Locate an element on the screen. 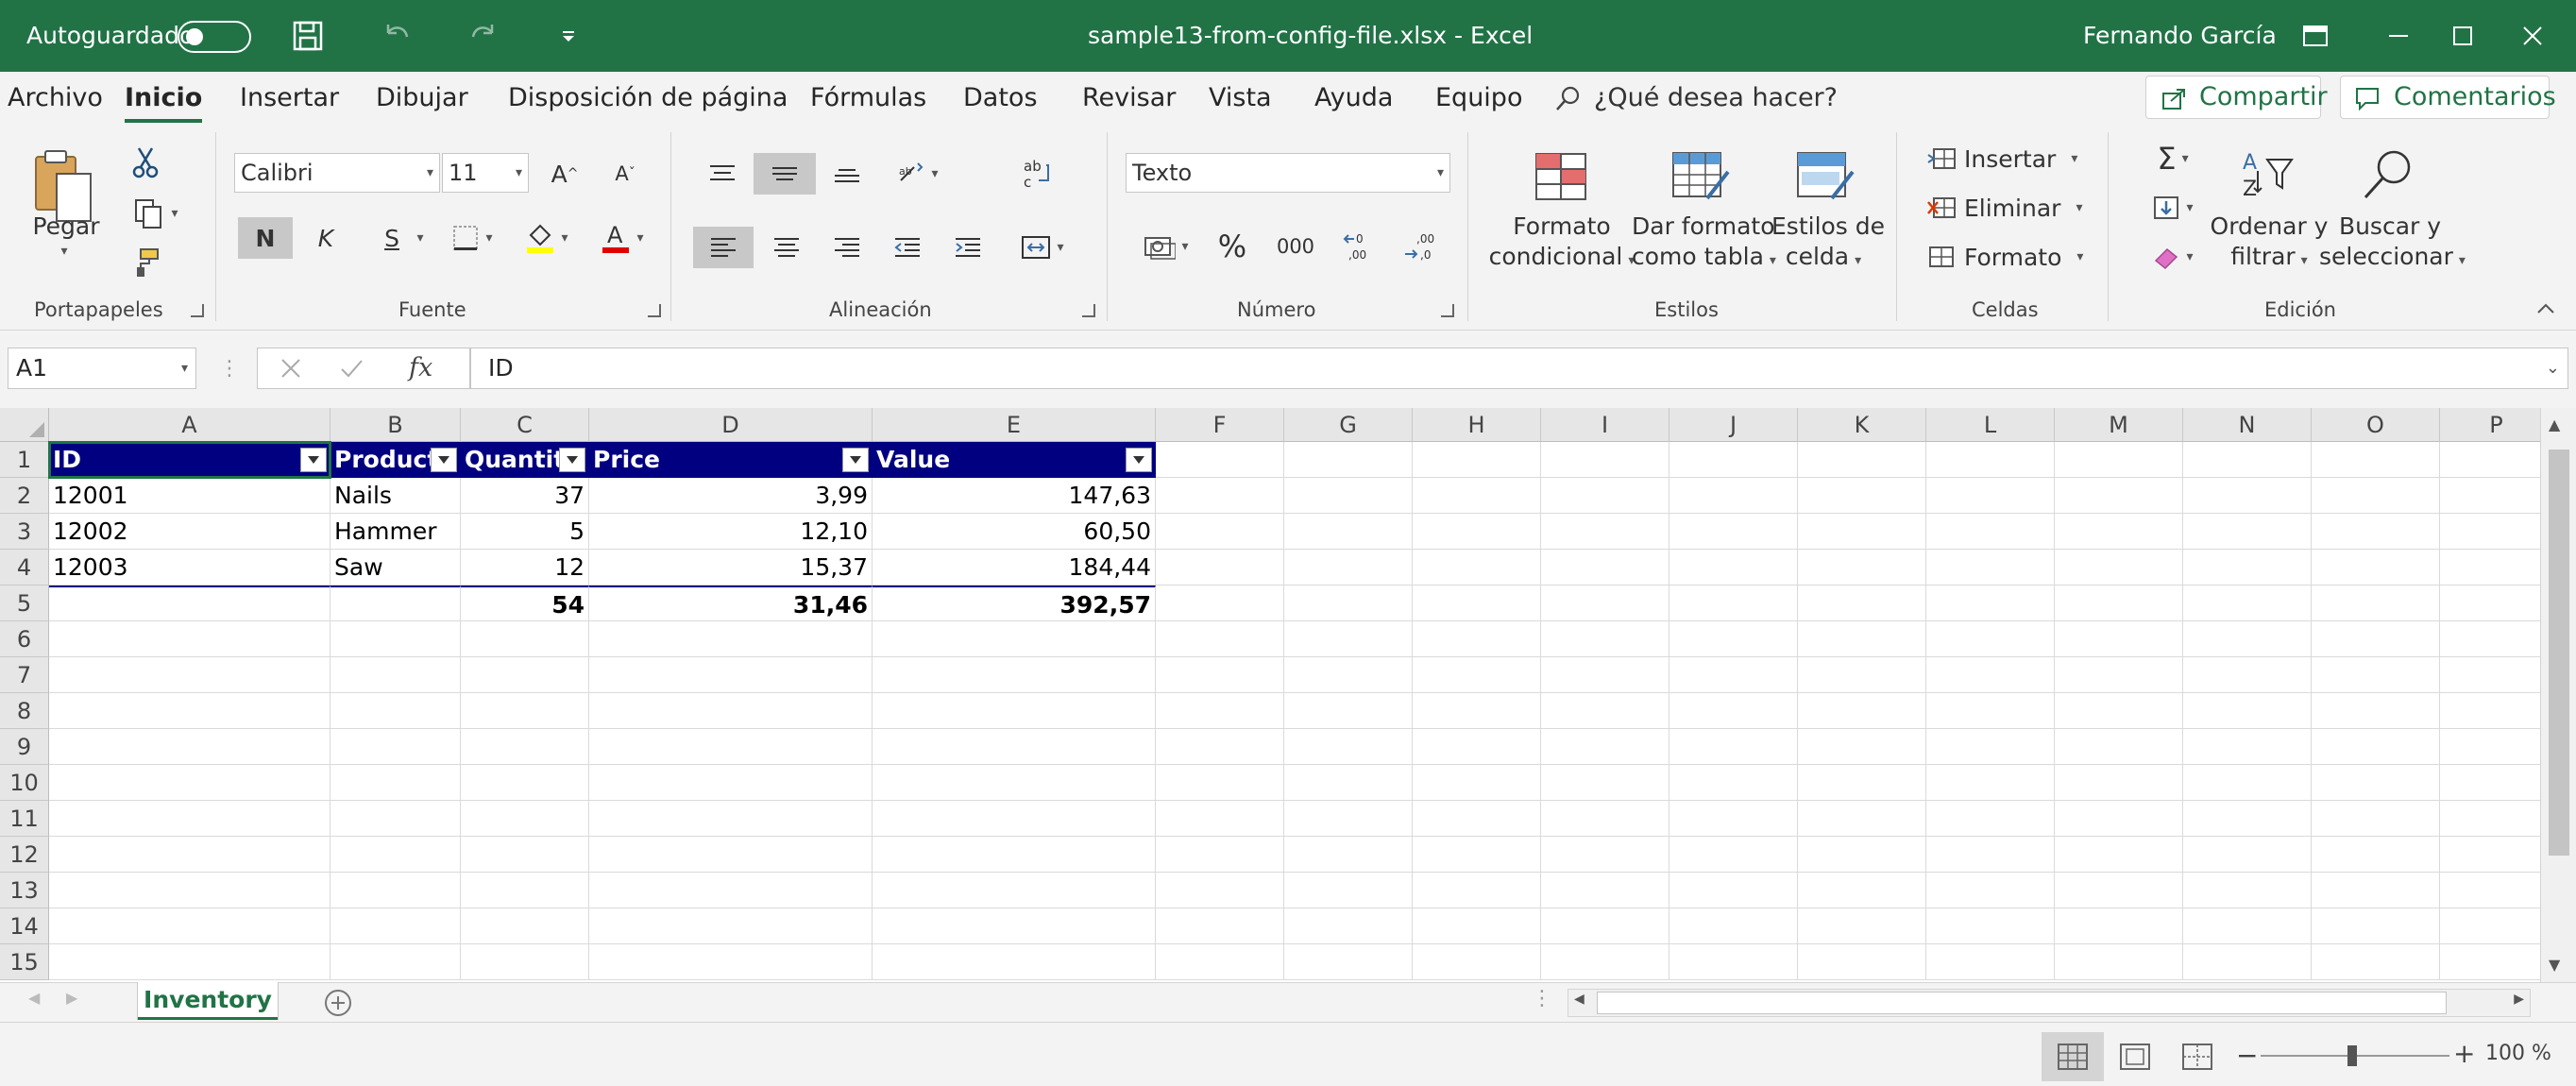 The image size is (2576, 1086). cell-g14 is located at coordinates (1348, 926).